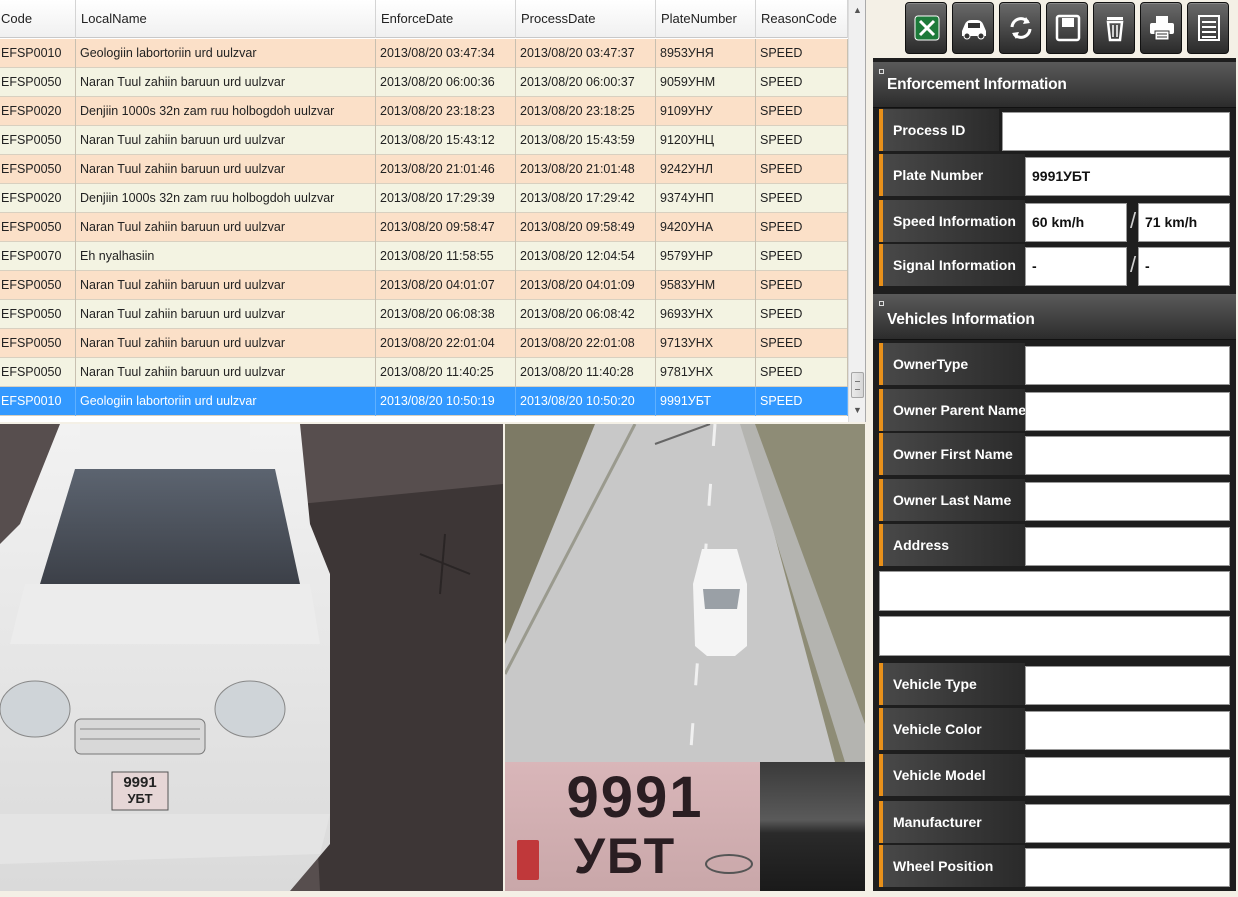 This screenshot has width=1238, height=897. What do you see at coordinates (1184, 266) in the screenshot?
I see `signal-field-2: -` at bounding box center [1184, 266].